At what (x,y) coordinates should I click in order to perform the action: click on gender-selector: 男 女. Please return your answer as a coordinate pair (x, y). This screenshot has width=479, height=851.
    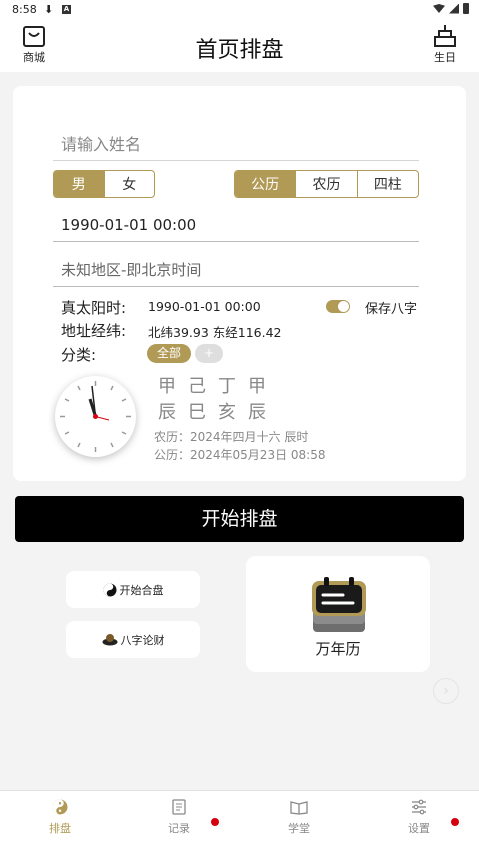
    Looking at the image, I should click on (104, 184).